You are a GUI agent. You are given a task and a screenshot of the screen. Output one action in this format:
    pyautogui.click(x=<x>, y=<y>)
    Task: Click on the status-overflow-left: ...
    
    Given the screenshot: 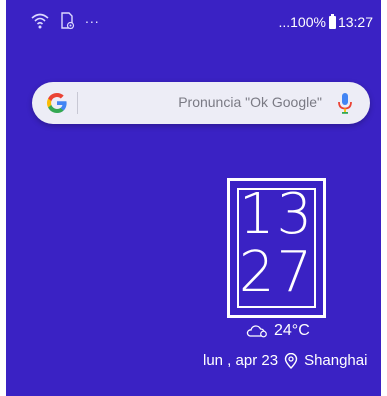 What is the action you would take?
    pyautogui.click(x=92, y=18)
    